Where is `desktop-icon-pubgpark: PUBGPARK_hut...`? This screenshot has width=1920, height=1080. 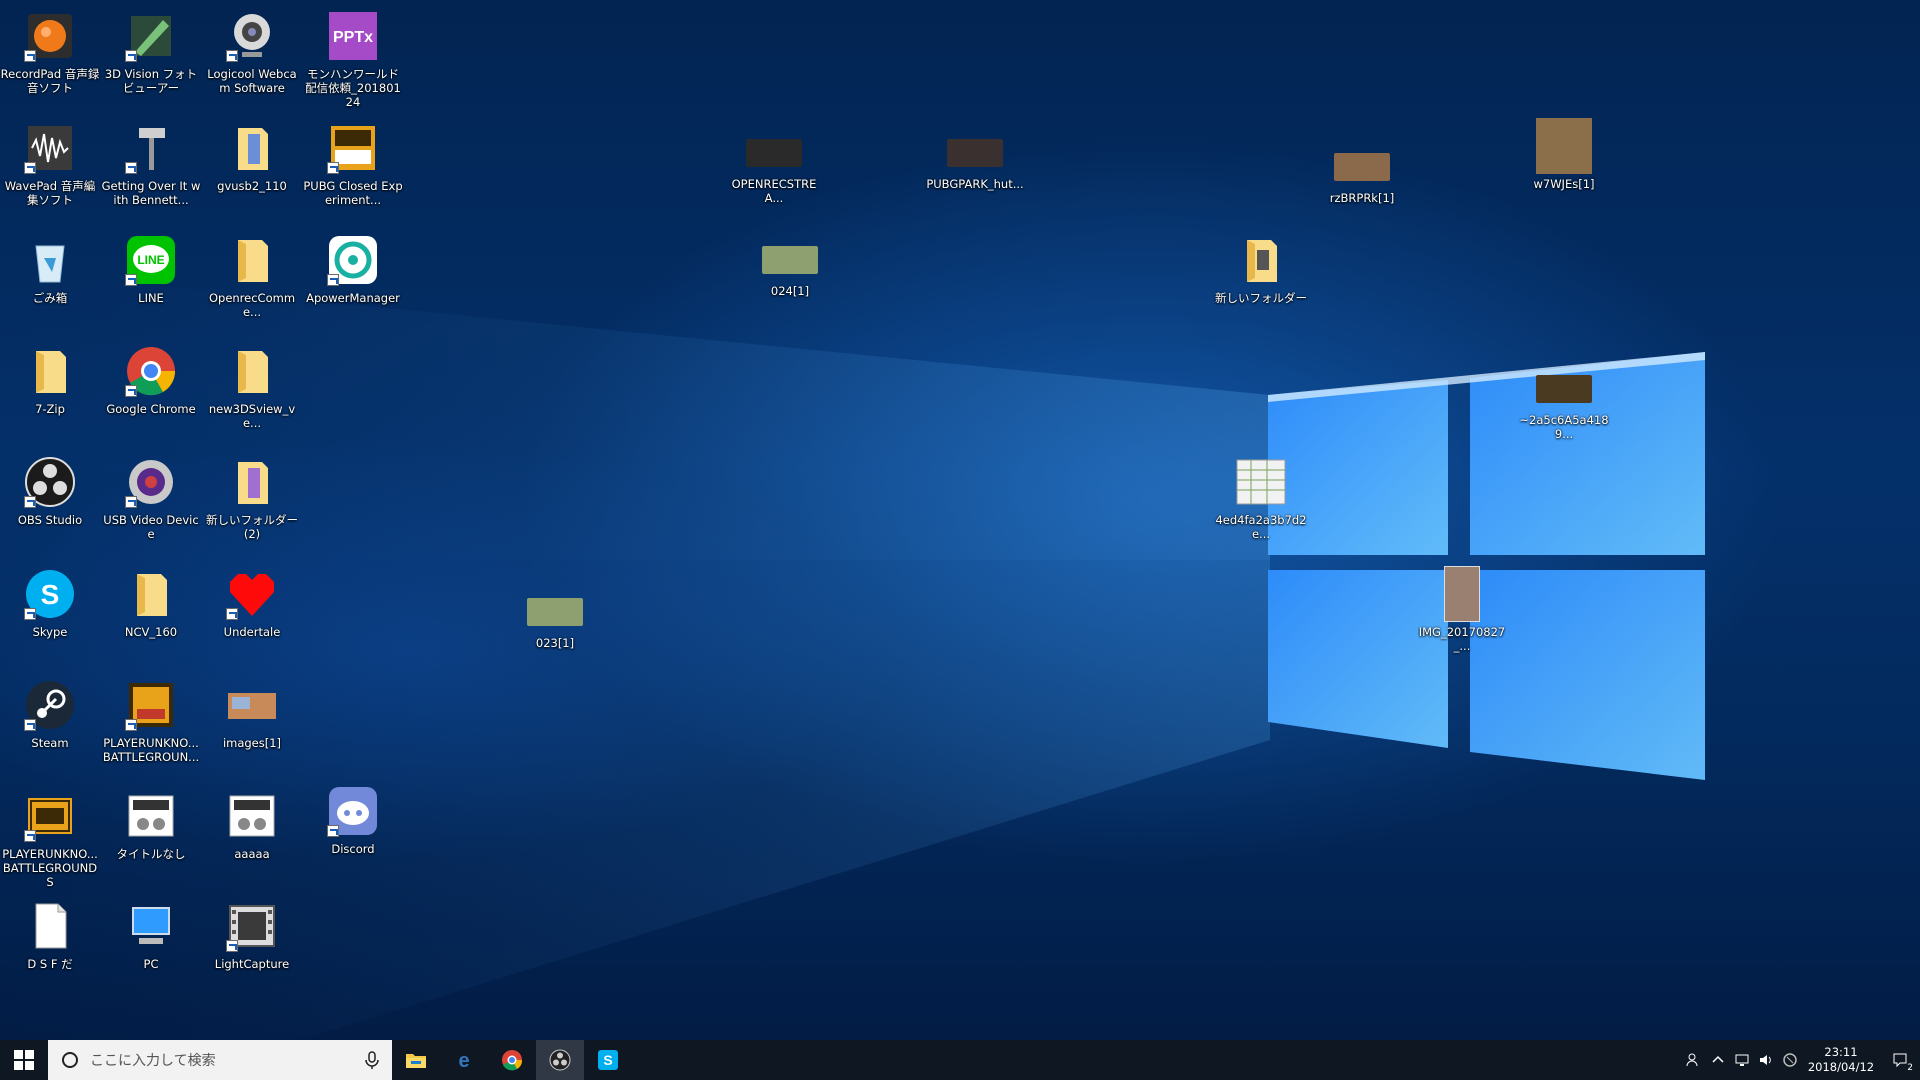
desktop-icon-pubgpark: PUBGPARK_hut... is located at coordinates (975, 154).